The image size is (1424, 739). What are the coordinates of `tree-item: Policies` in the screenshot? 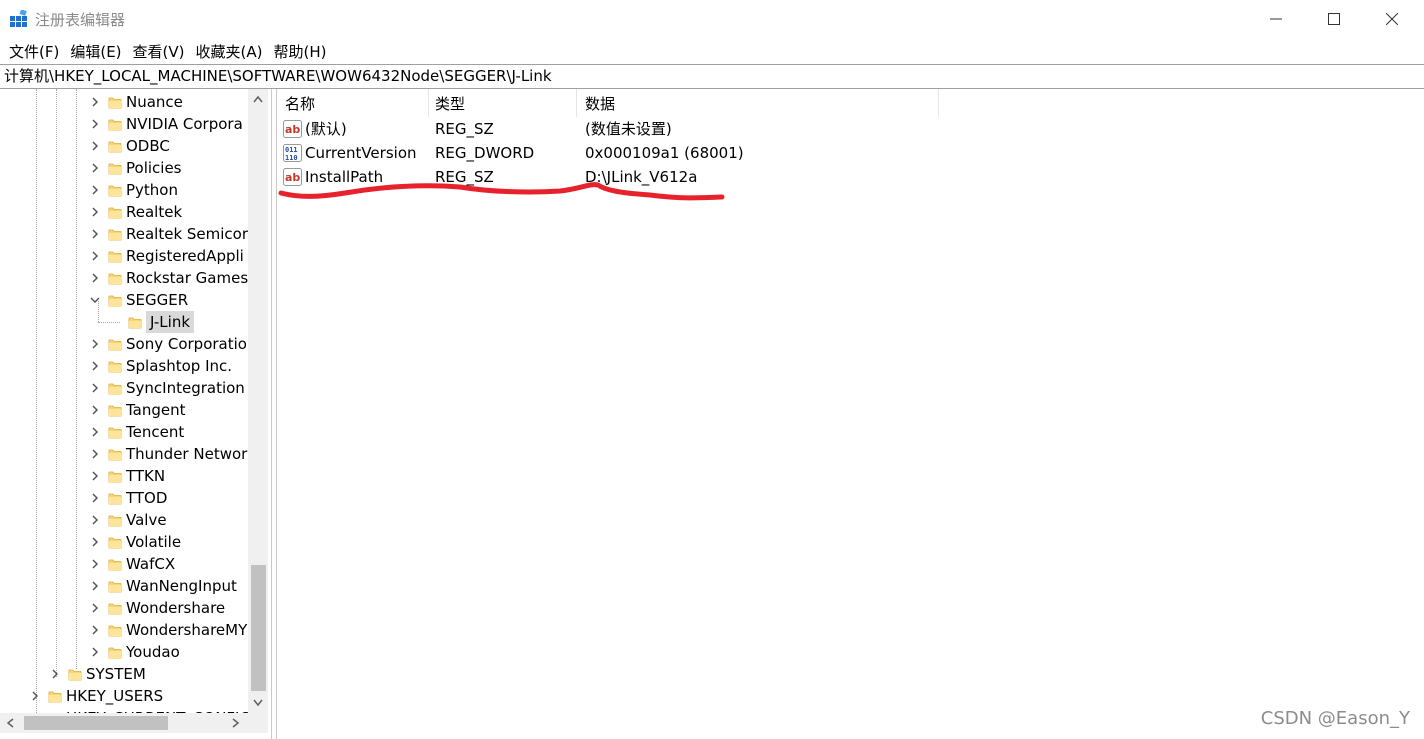 It's located at (124, 168).